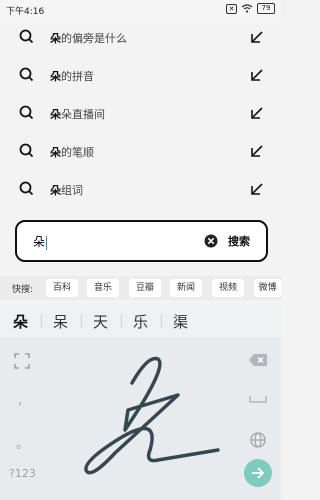 The height and width of the screenshot is (500, 320). What do you see at coordinates (72, 190) in the screenshot?
I see `suggestion-text: 组词` at bounding box center [72, 190].